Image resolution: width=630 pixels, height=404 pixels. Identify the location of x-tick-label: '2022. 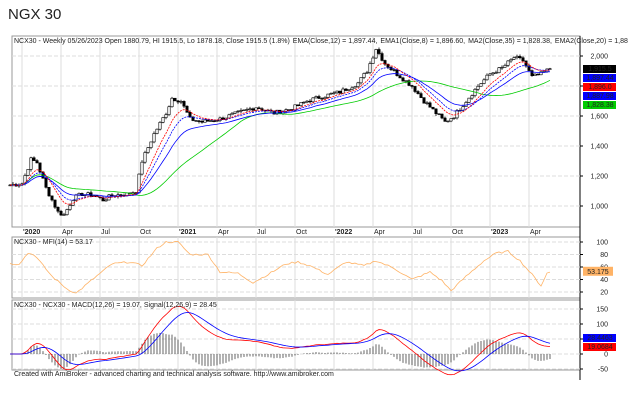
(343, 232).